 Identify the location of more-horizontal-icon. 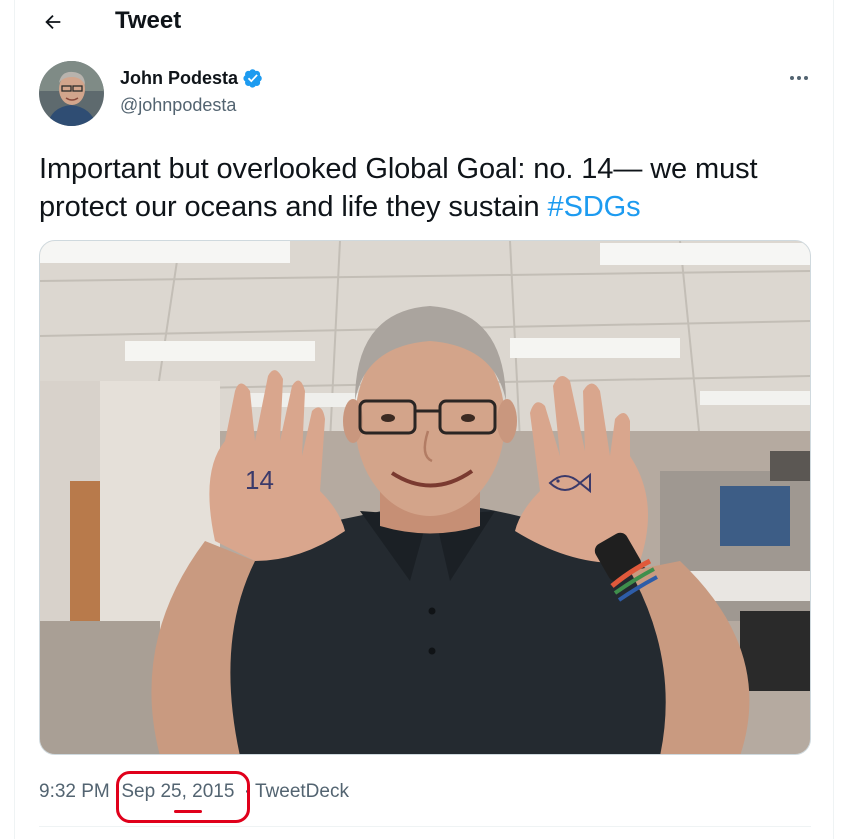
(792, 78).